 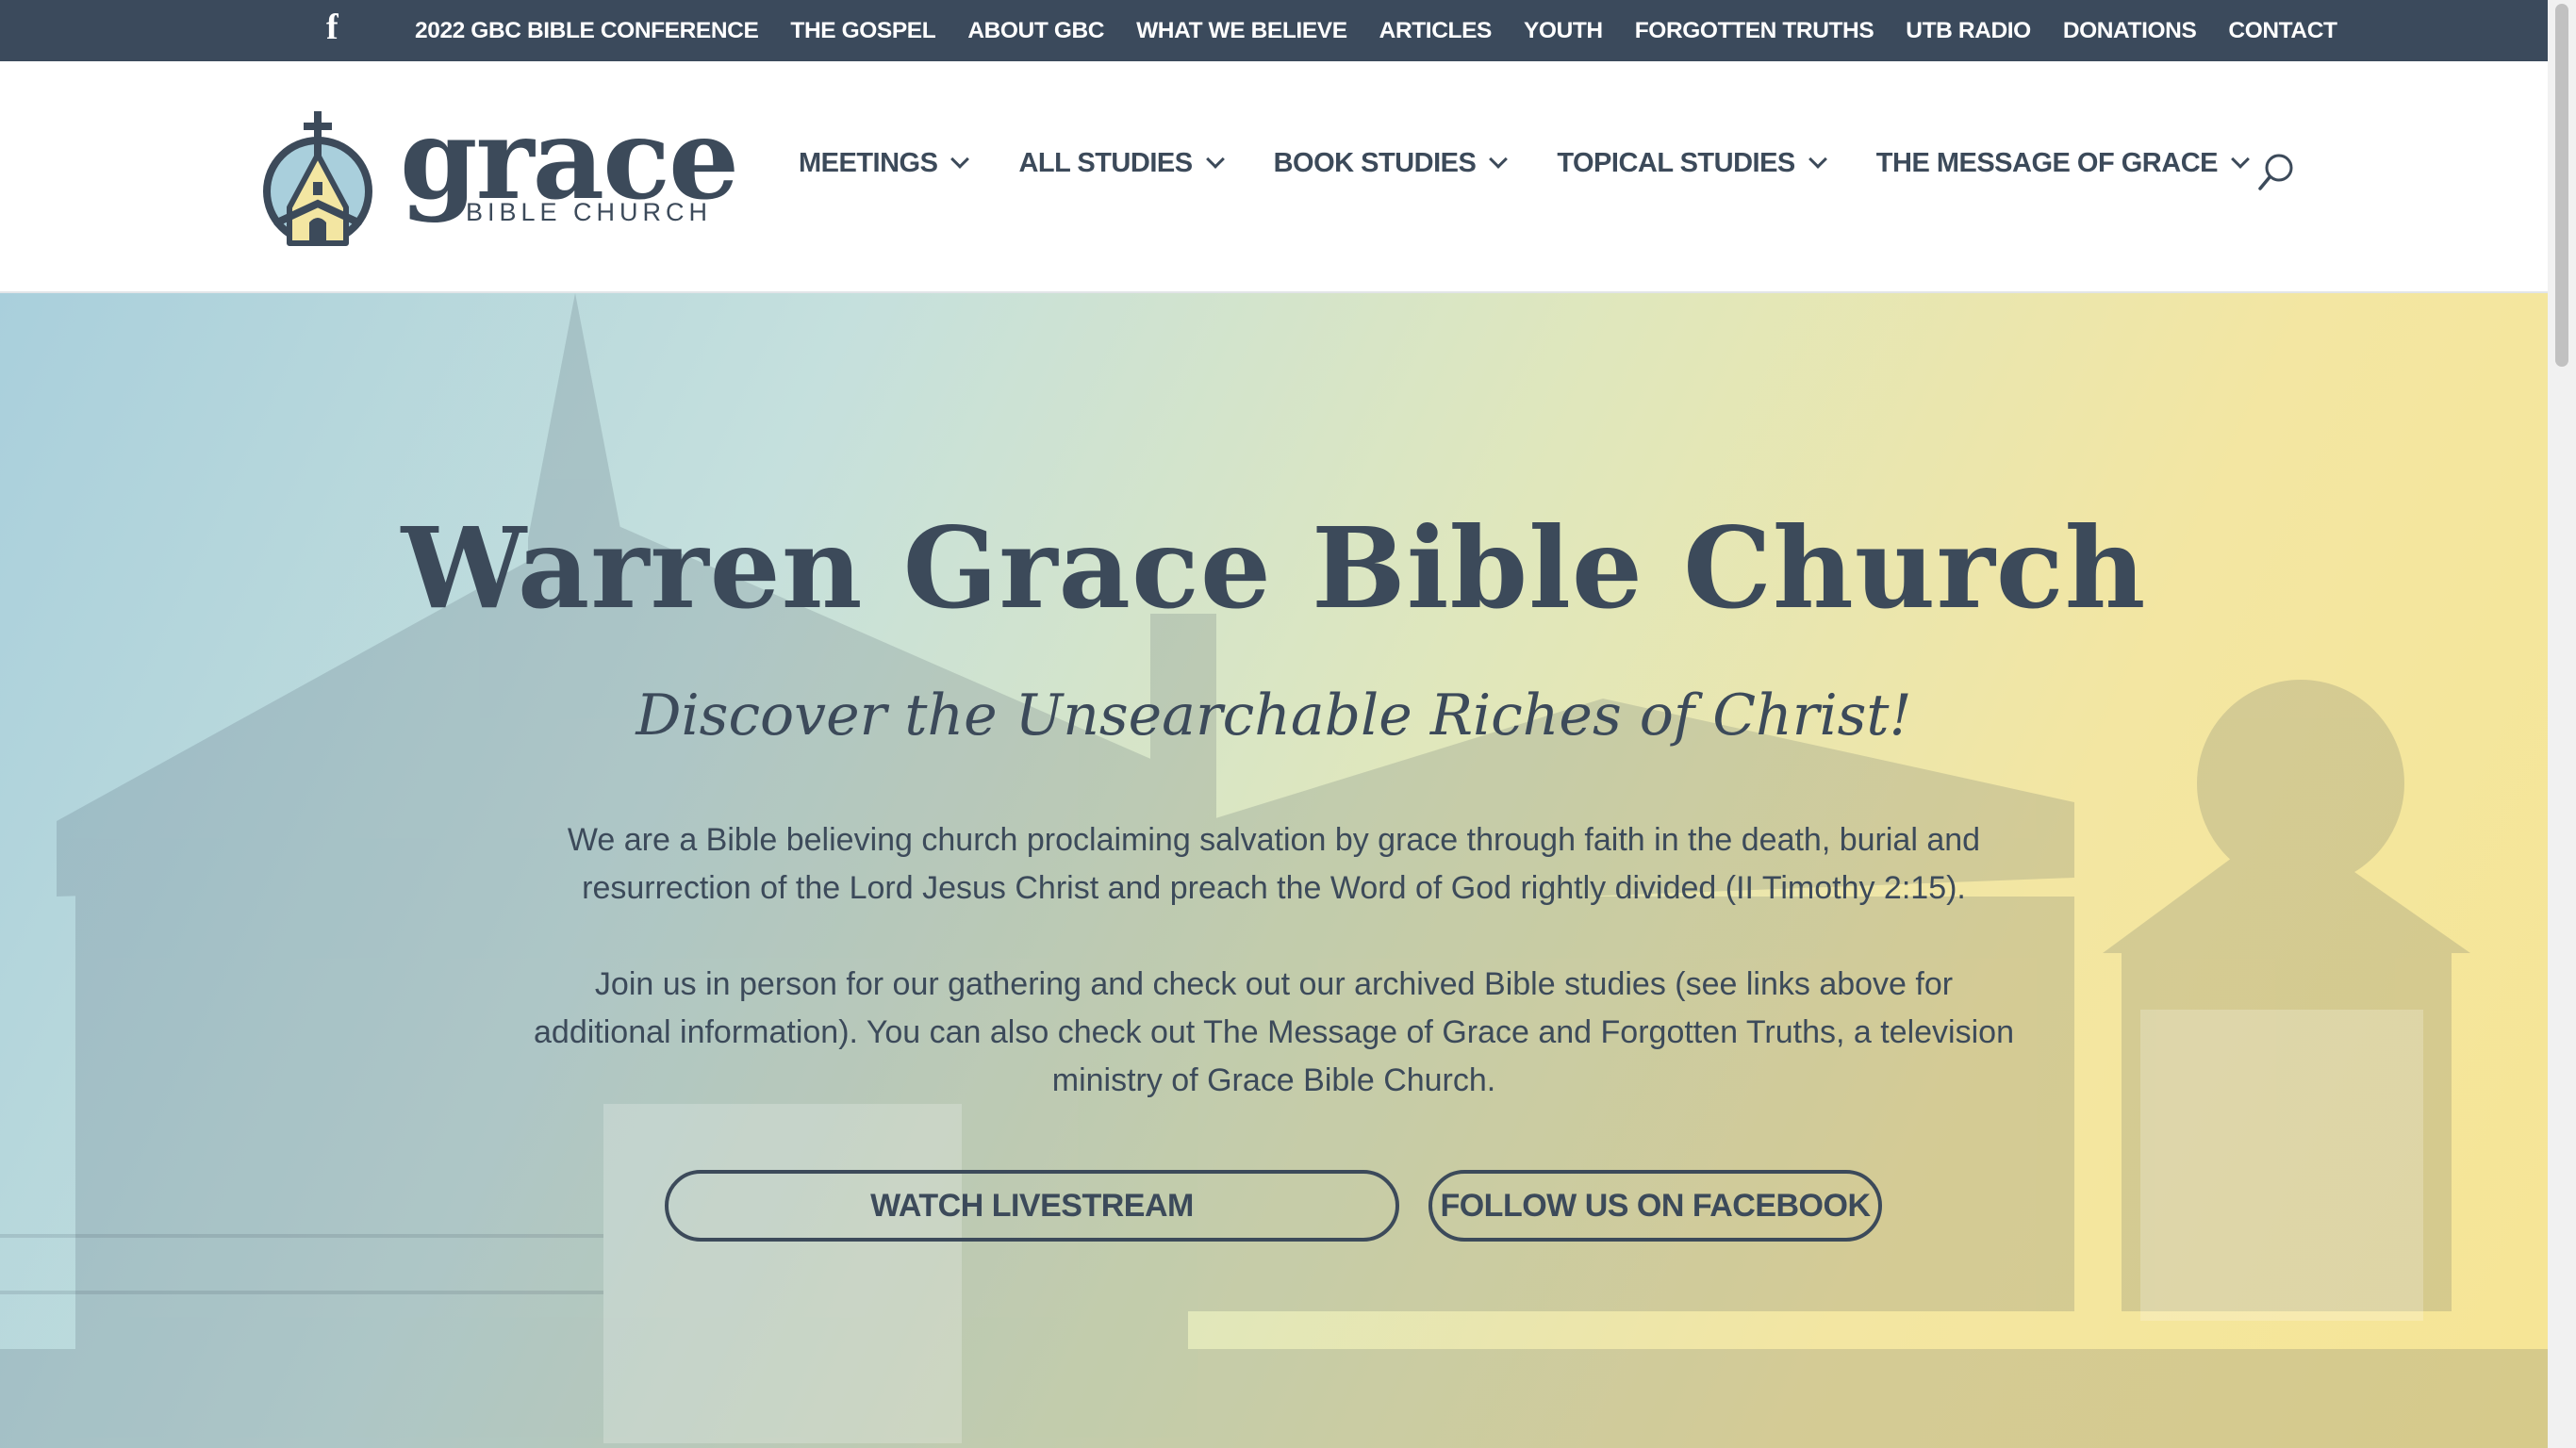 I want to click on nav-topical-studies: TOPICAL STUDIES, so click(x=1692, y=163).